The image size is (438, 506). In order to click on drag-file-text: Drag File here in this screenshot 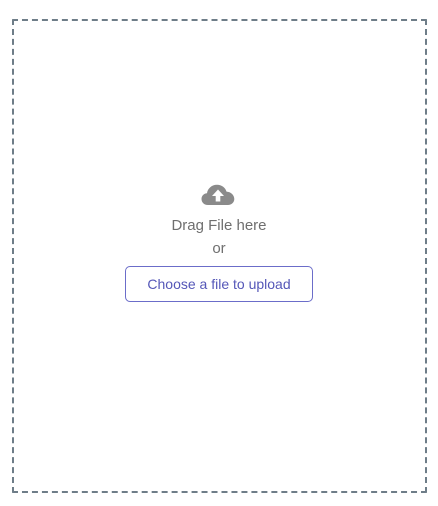, I will do `click(219, 225)`.